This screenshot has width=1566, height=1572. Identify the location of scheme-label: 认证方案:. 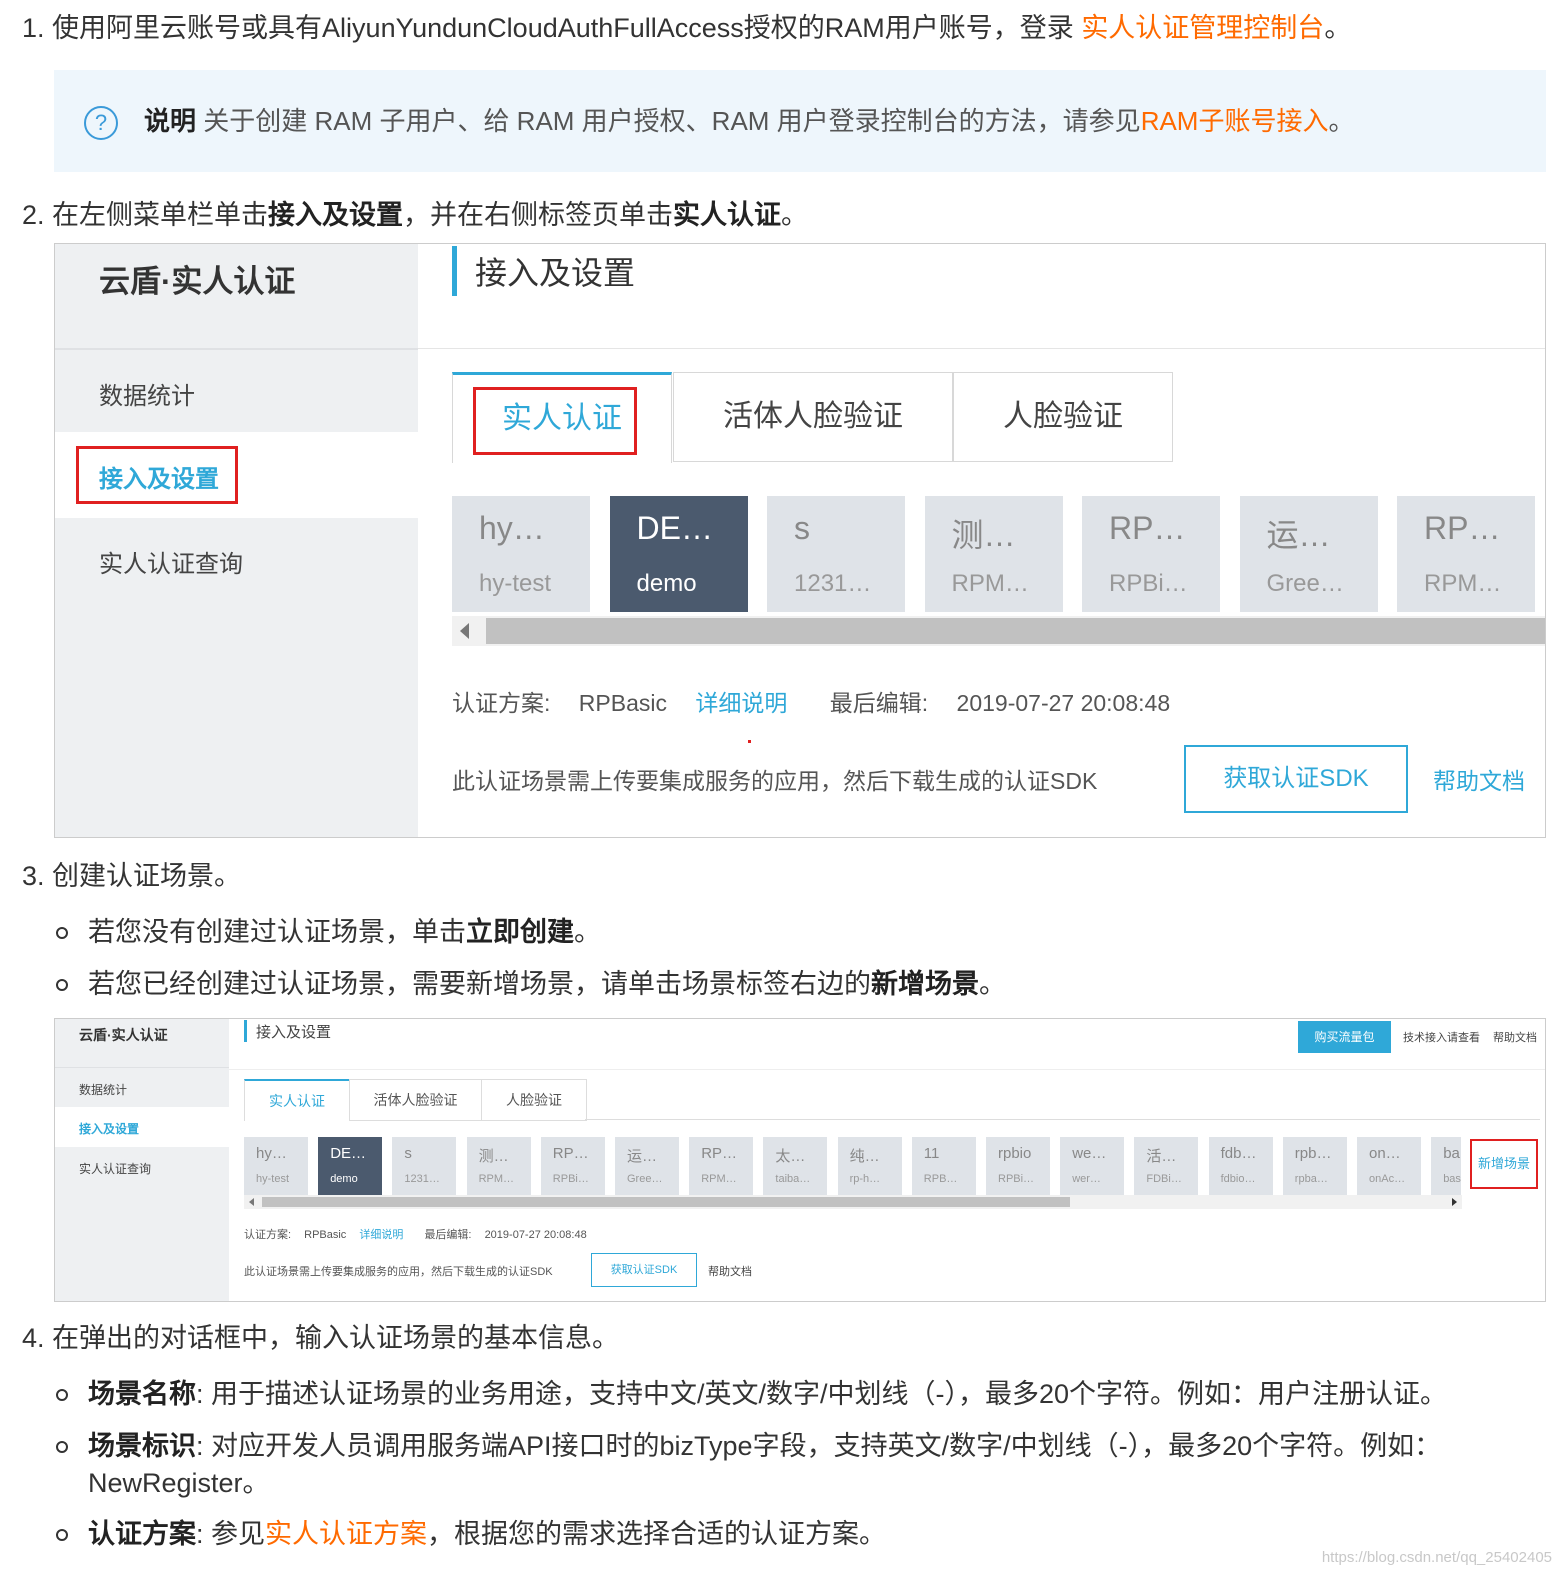
(501, 703).